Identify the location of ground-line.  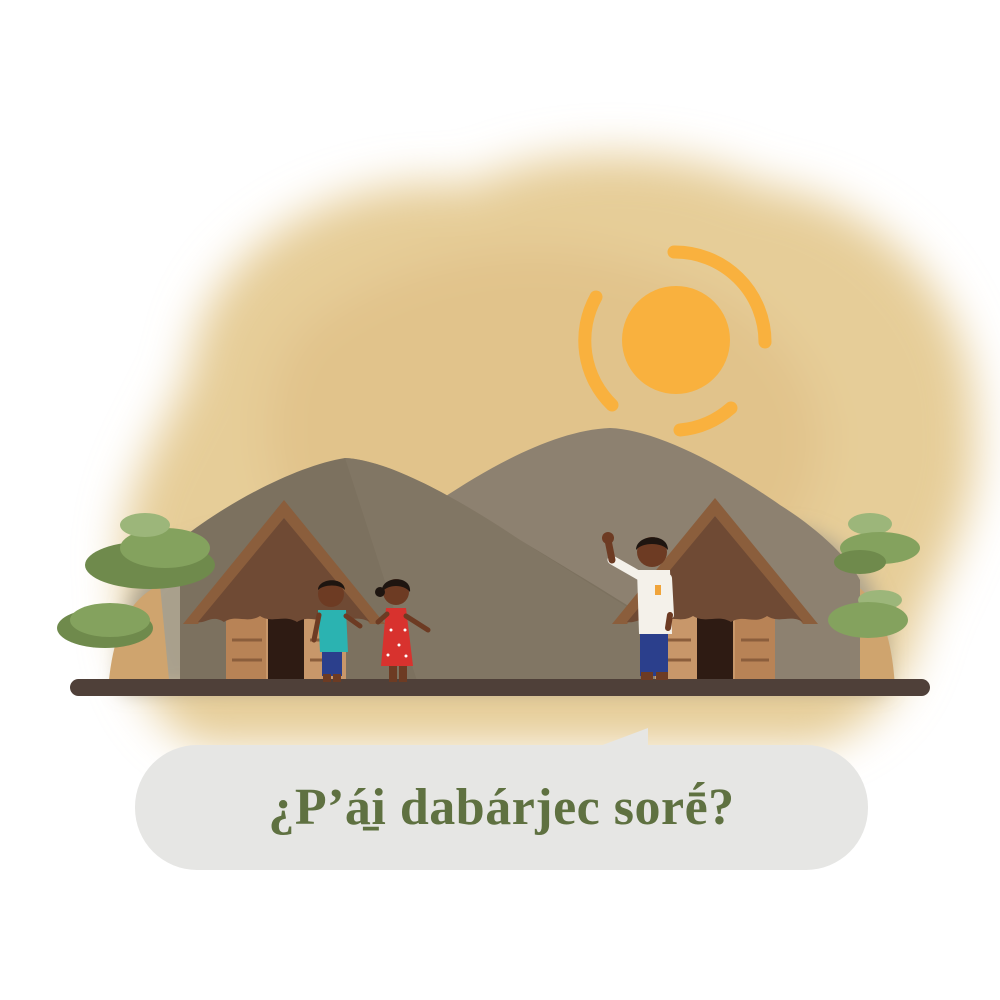
(500, 687).